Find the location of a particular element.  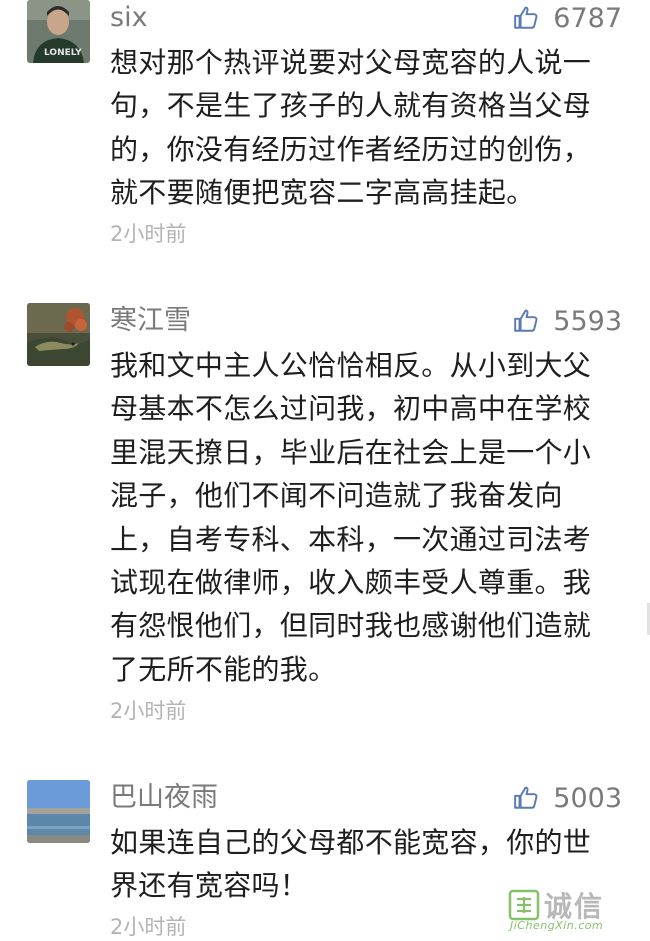

like-count: 5003 is located at coordinates (587, 798).